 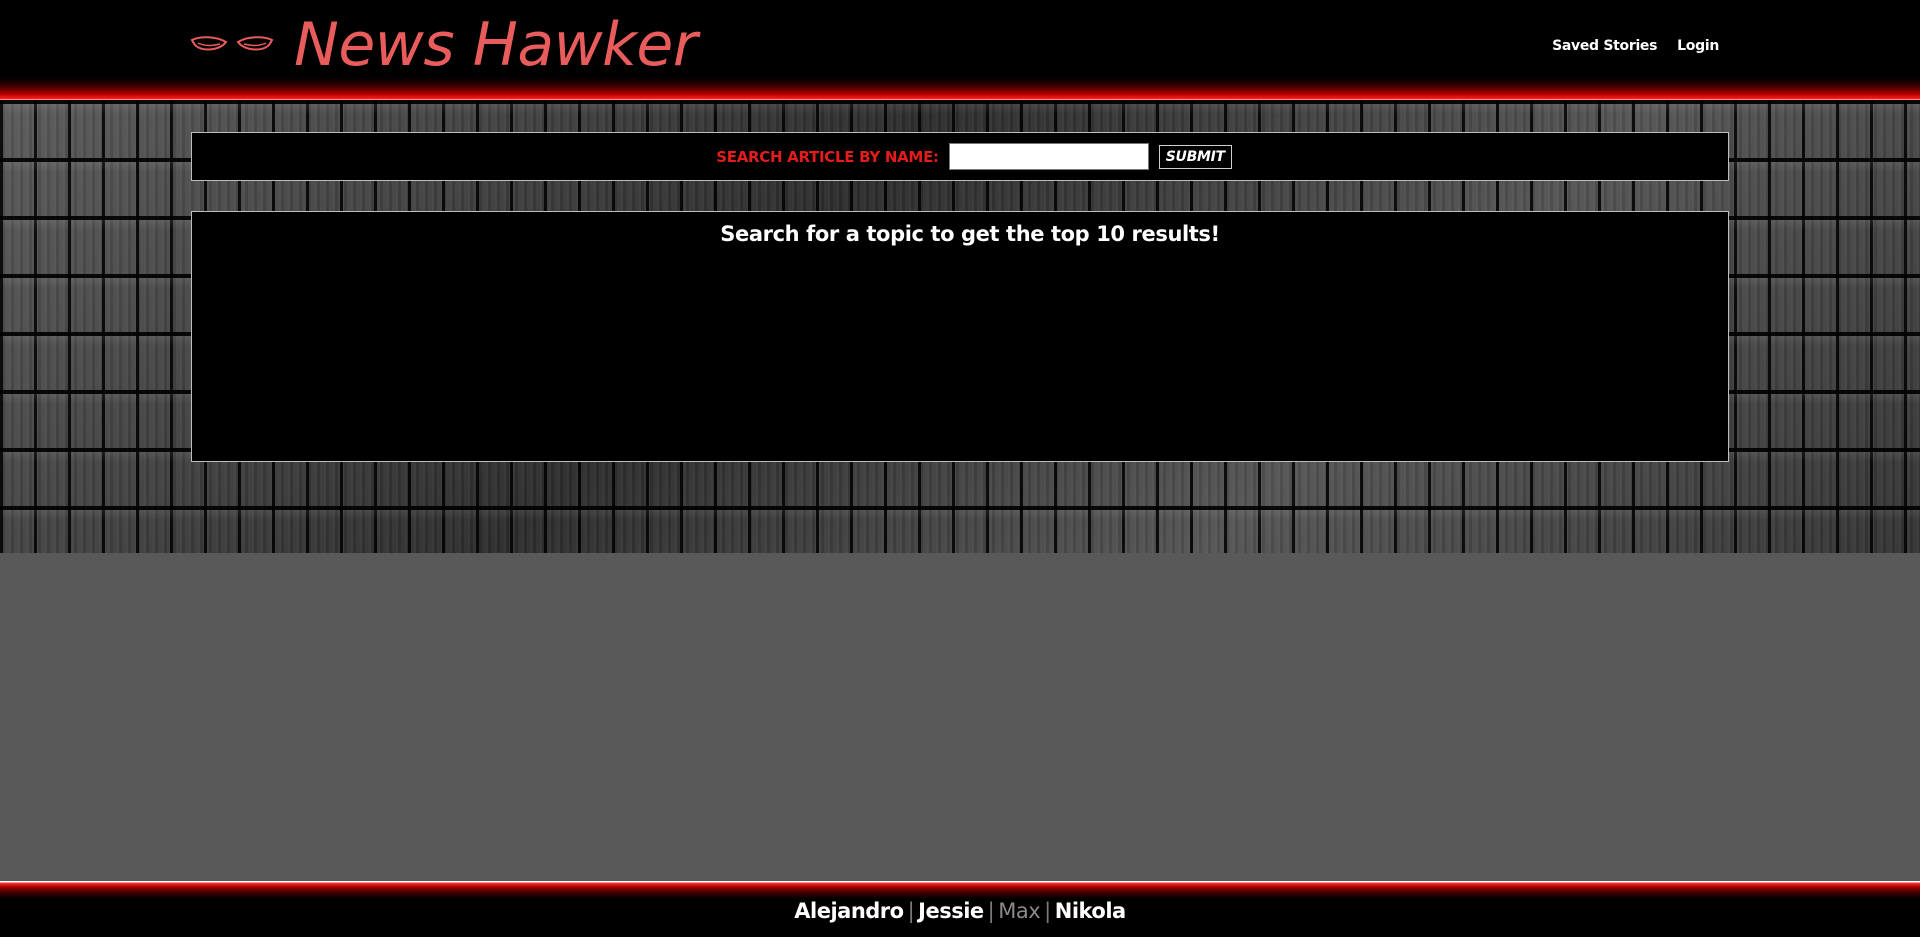 I want to click on search-label: SEARCH ARTICLE BY NAME:, so click(x=827, y=156).